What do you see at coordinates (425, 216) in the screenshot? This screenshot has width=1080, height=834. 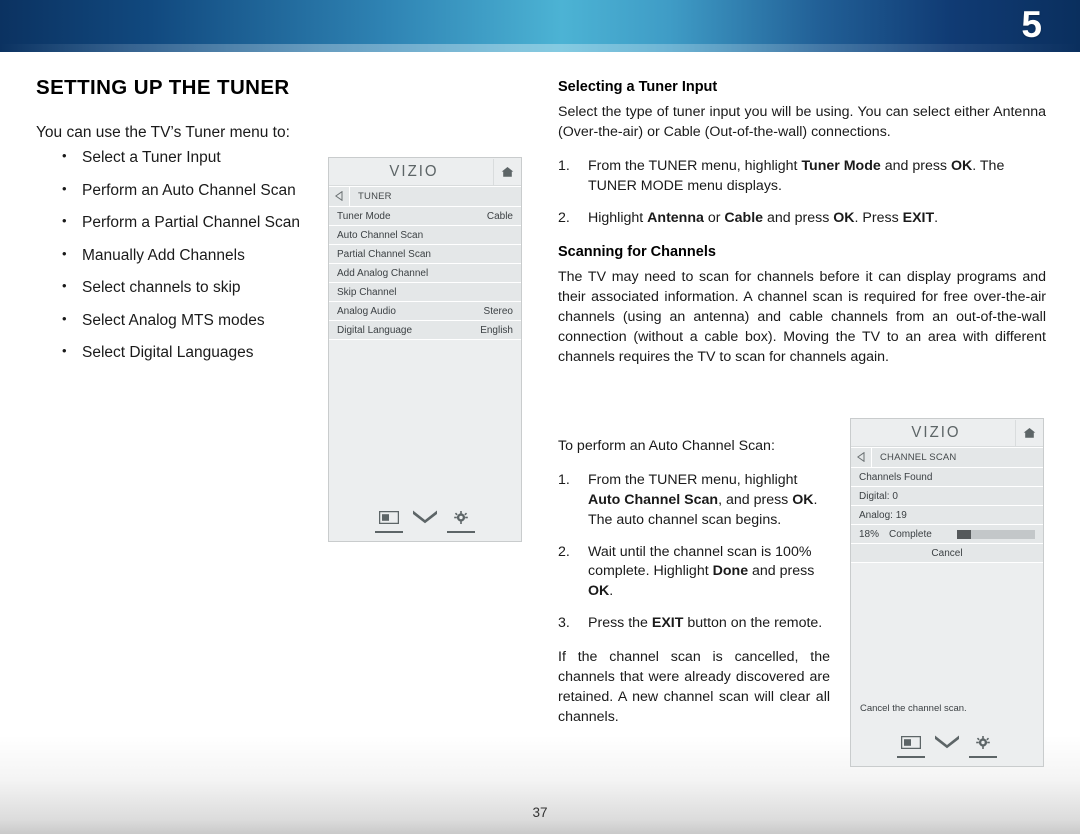 I see `menu-row-tuner-mode: Tuner Mode Cable` at bounding box center [425, 216].